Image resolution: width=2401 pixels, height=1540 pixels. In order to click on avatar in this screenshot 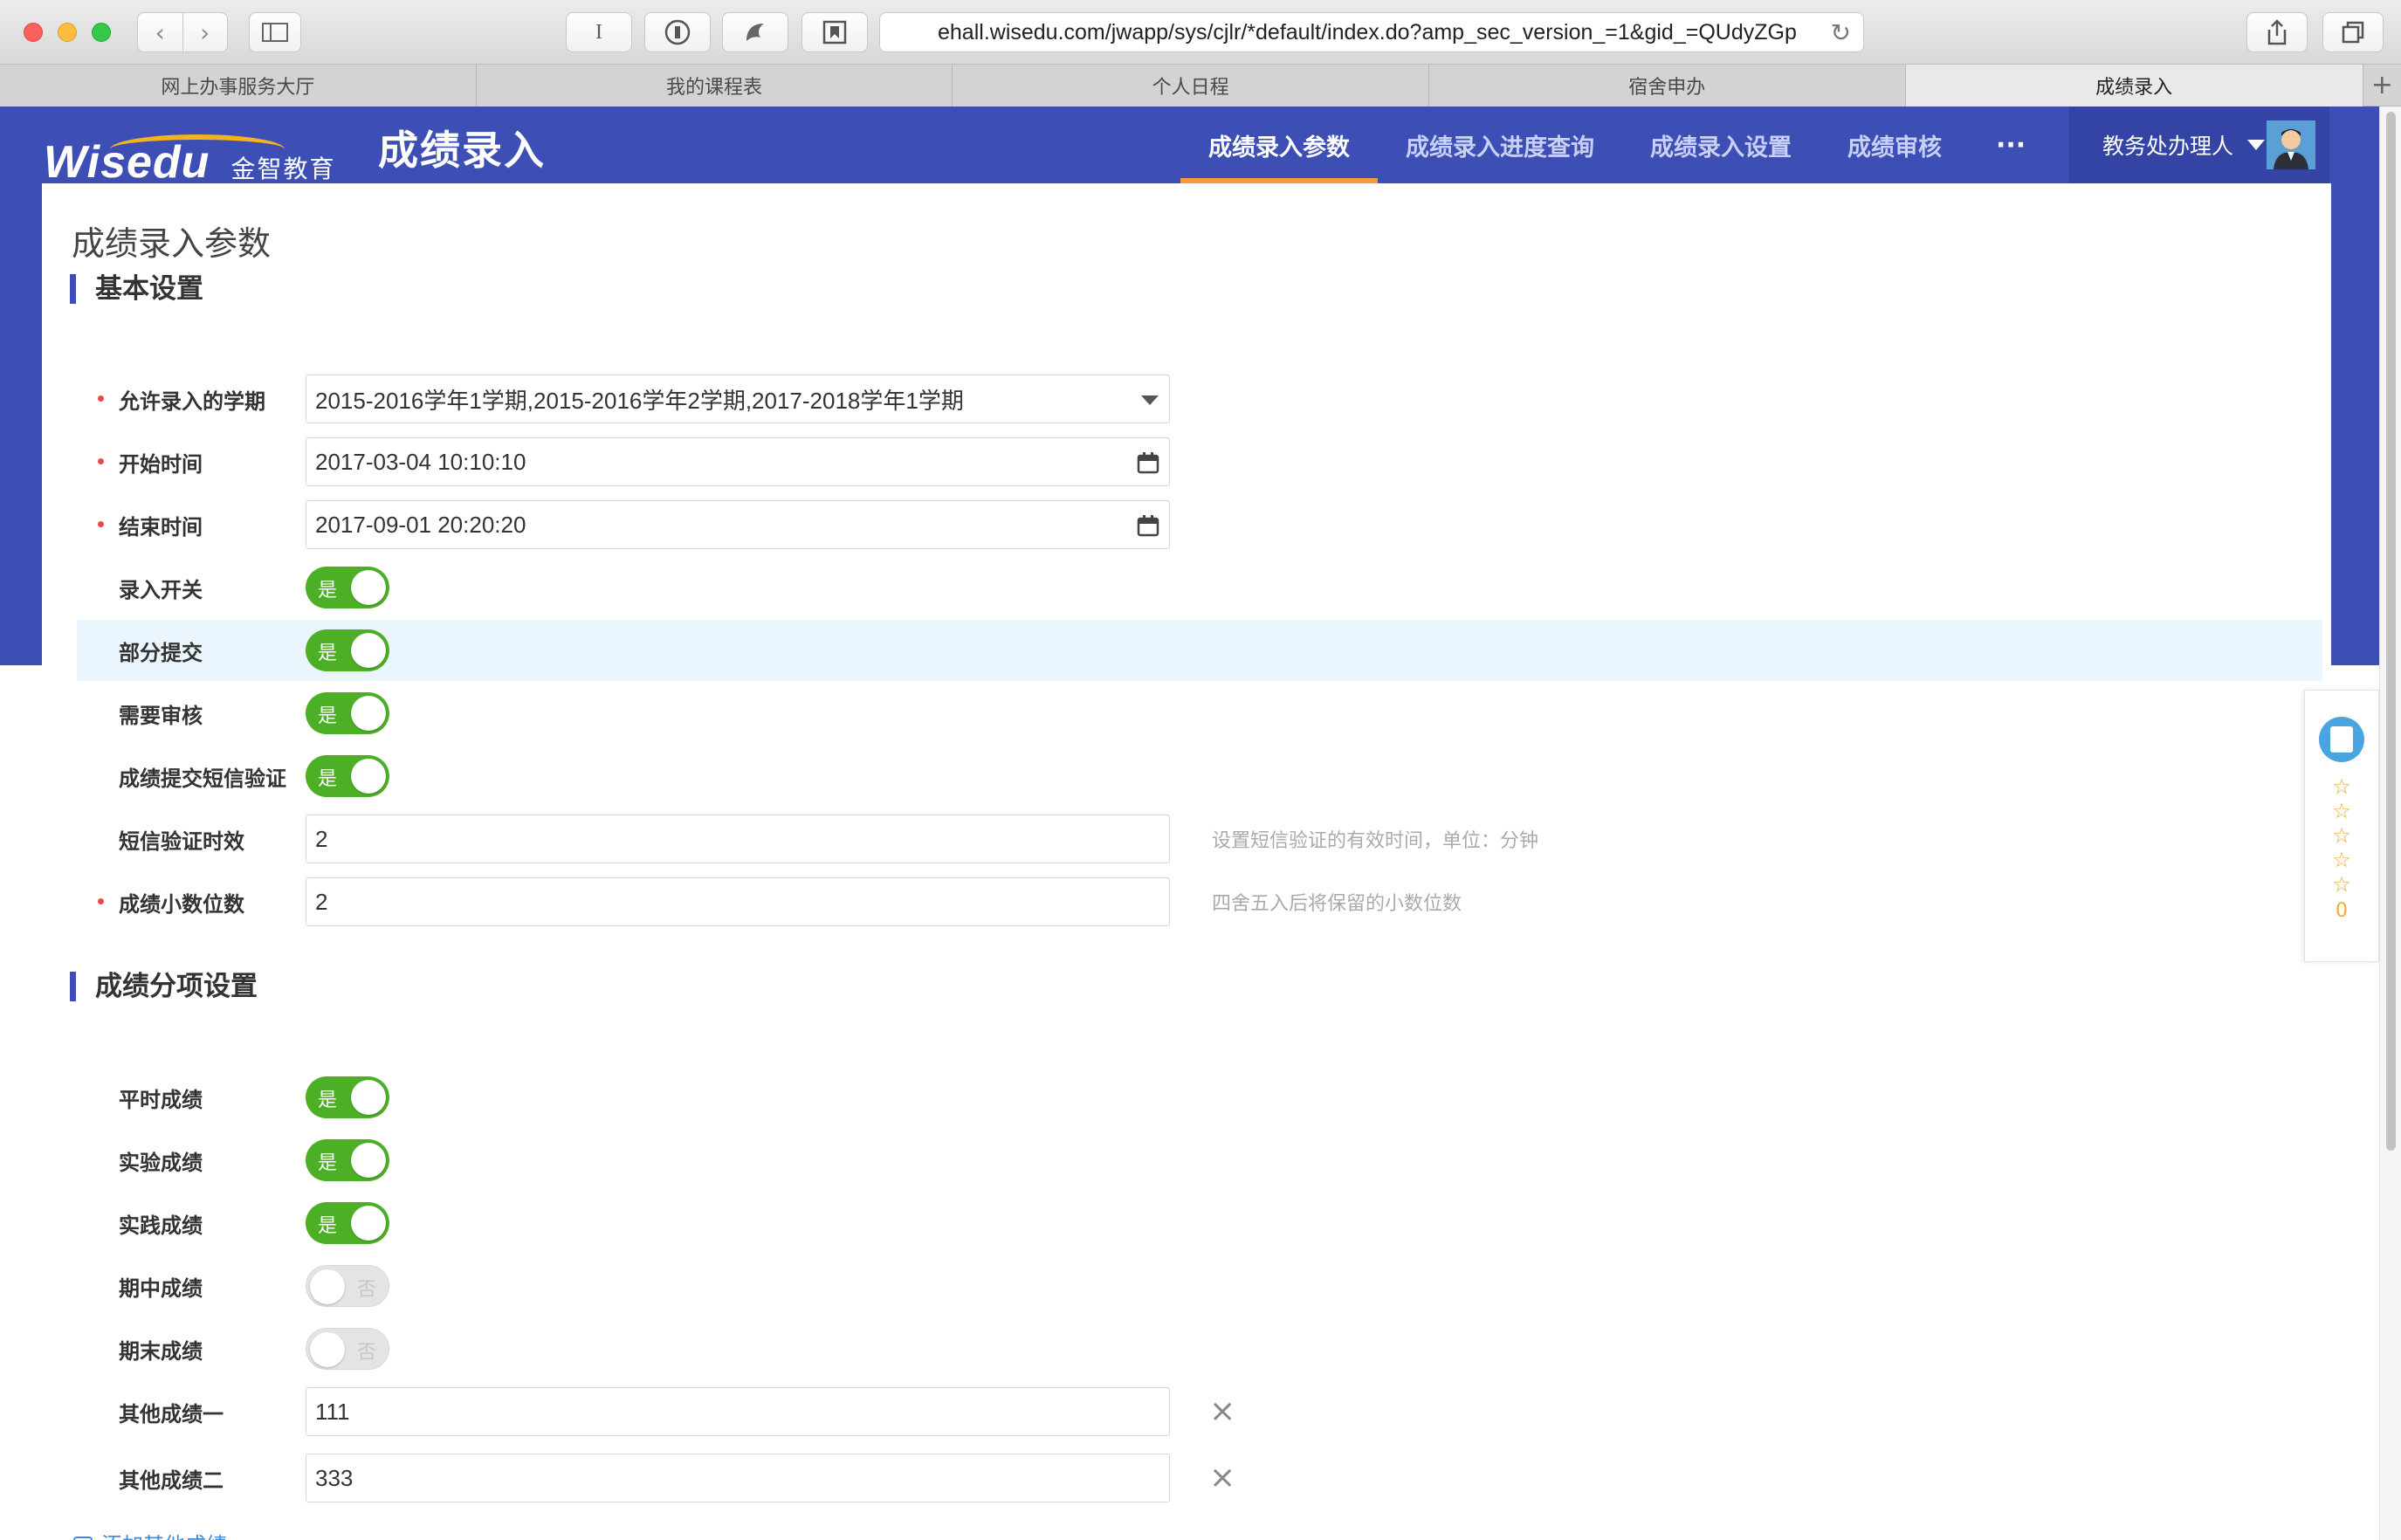, I will do `click(2291, 144)`.